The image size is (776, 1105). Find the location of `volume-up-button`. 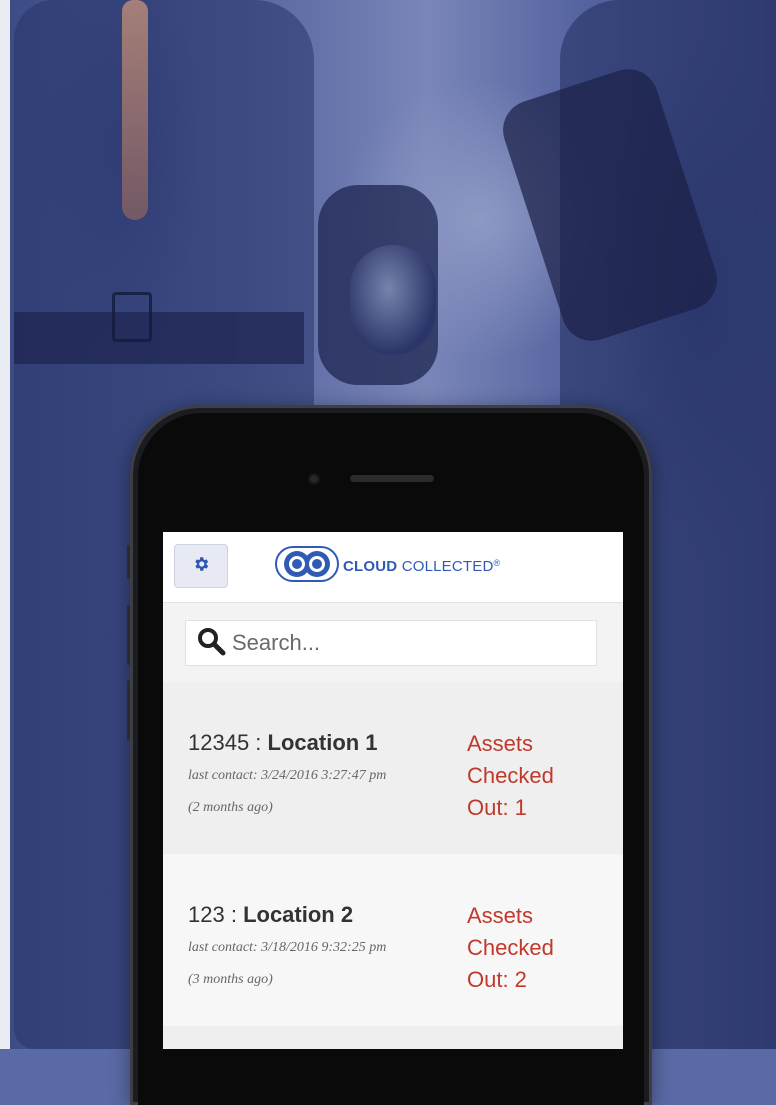

volume-up-button is located at coordinates (128, 635).